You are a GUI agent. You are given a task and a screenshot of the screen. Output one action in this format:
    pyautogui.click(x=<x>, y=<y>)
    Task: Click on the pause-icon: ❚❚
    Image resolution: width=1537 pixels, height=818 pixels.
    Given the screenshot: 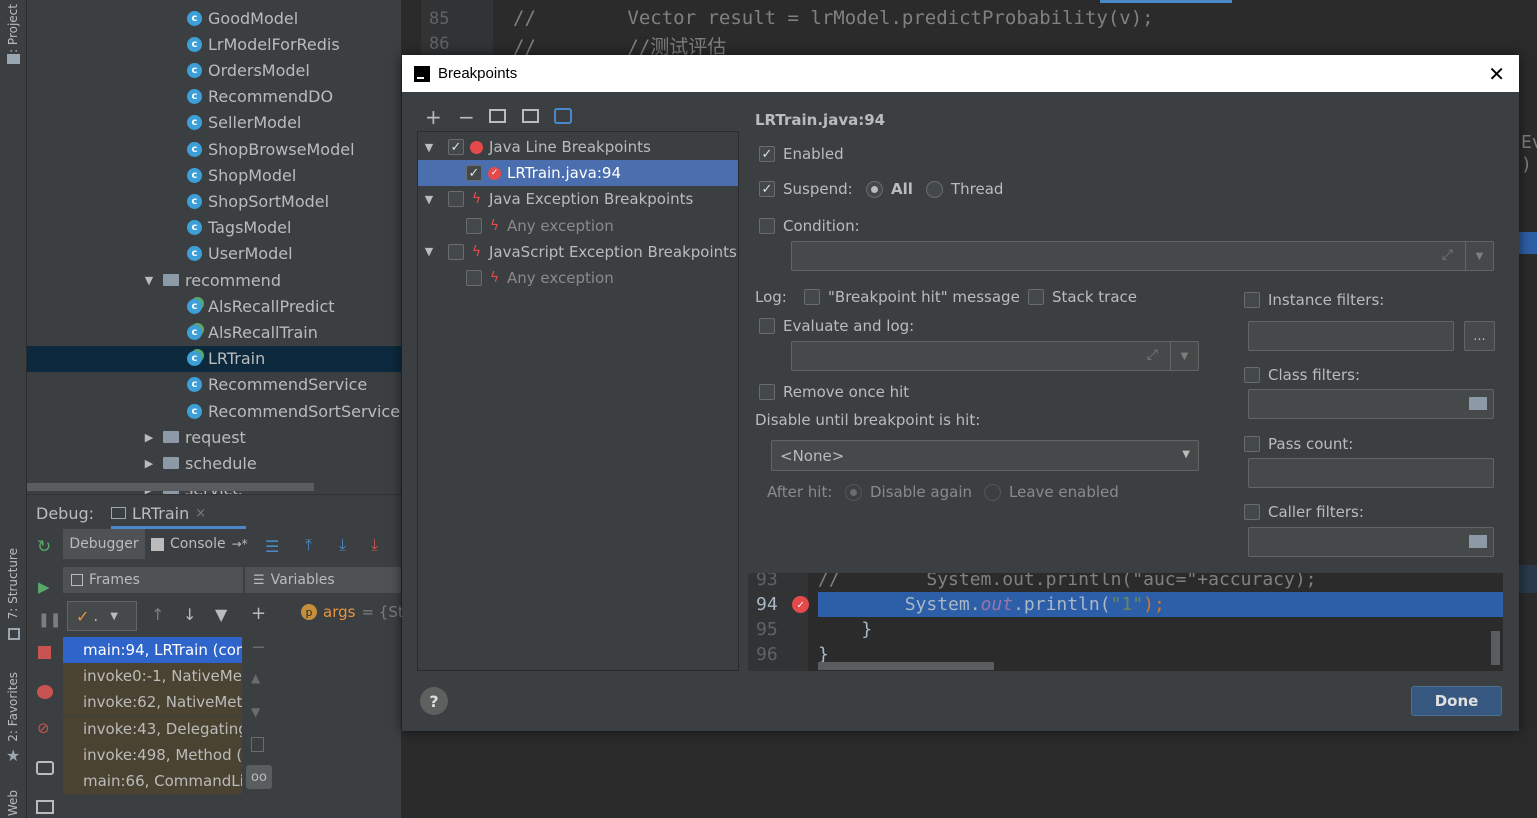 What is the action you would take?
    pyautogui.click(x=49, y=620)
    